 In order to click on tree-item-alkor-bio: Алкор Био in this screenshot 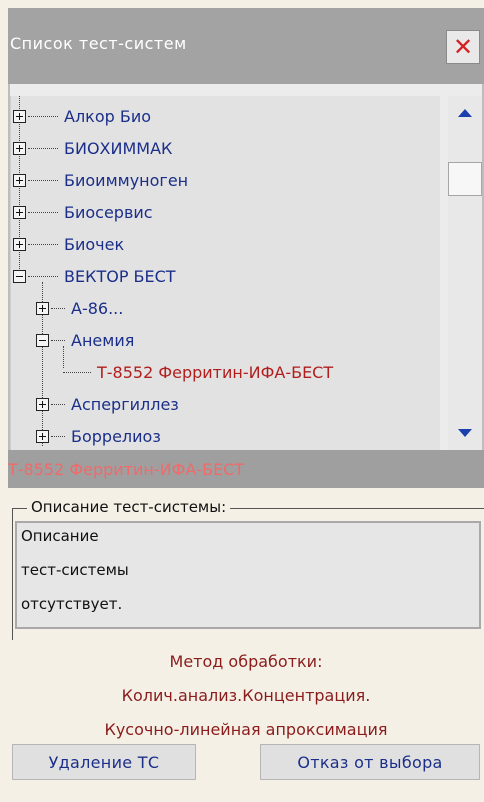, I will do `click(82, 116)`.